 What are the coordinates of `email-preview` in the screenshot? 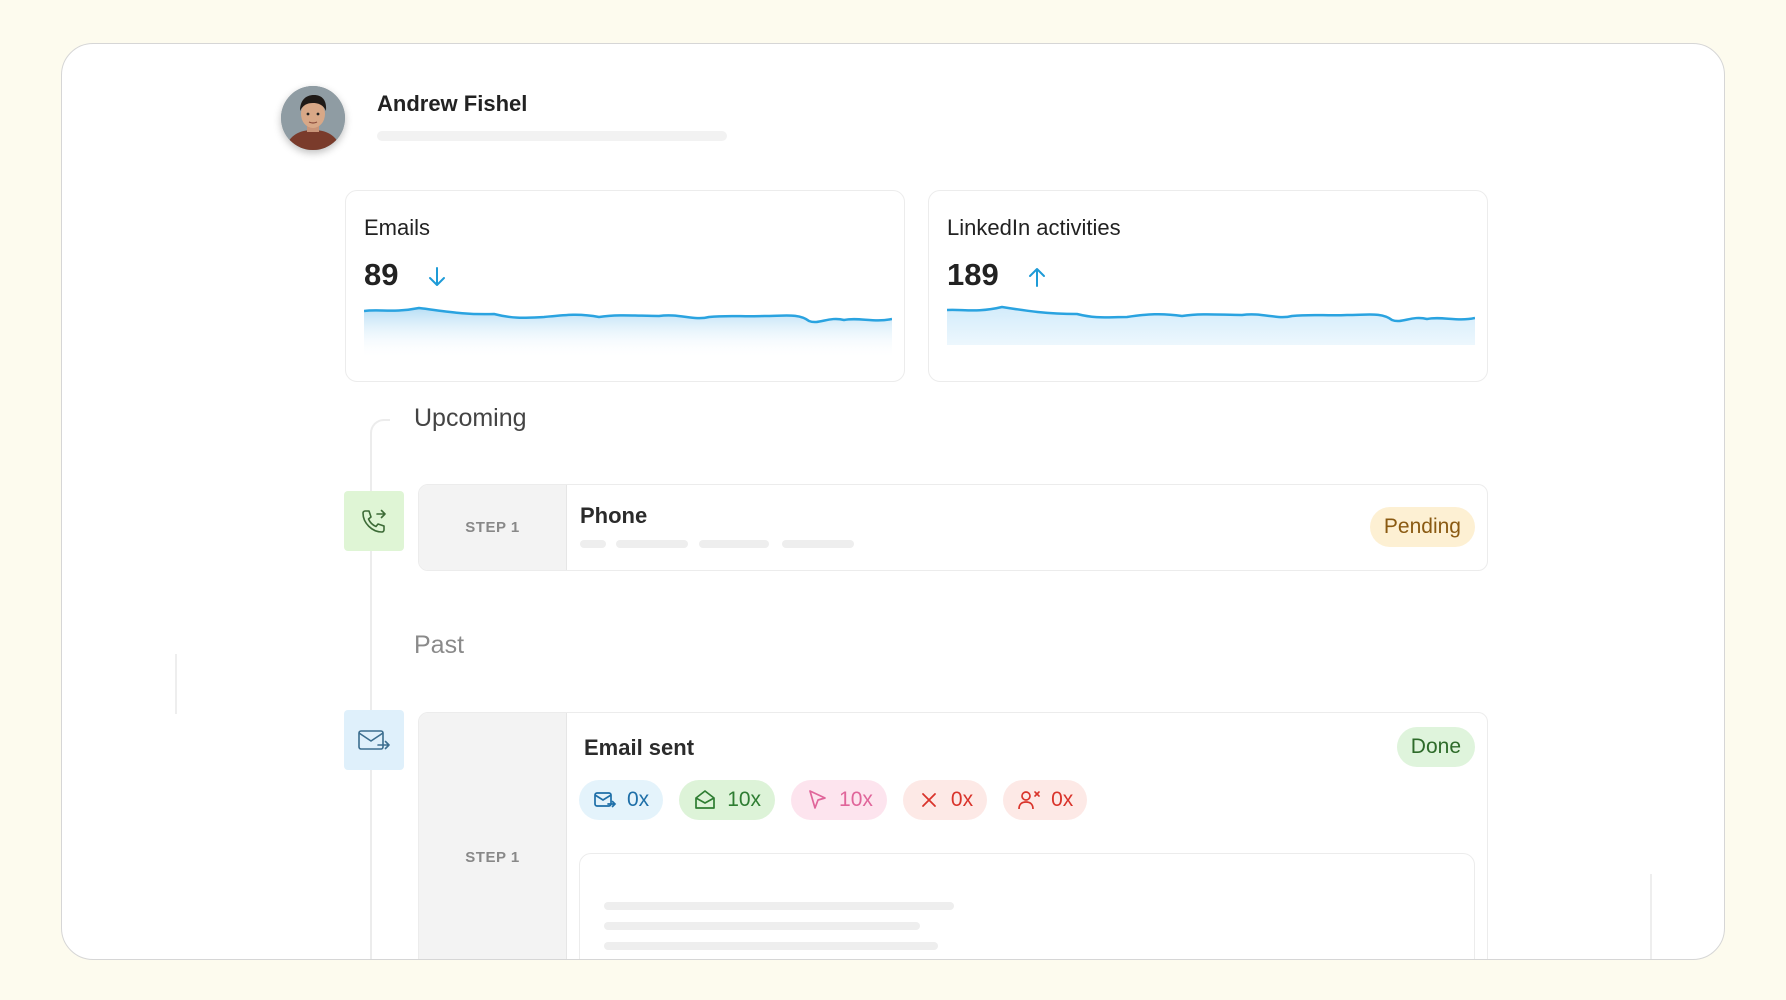 It's located at (1027, 906).